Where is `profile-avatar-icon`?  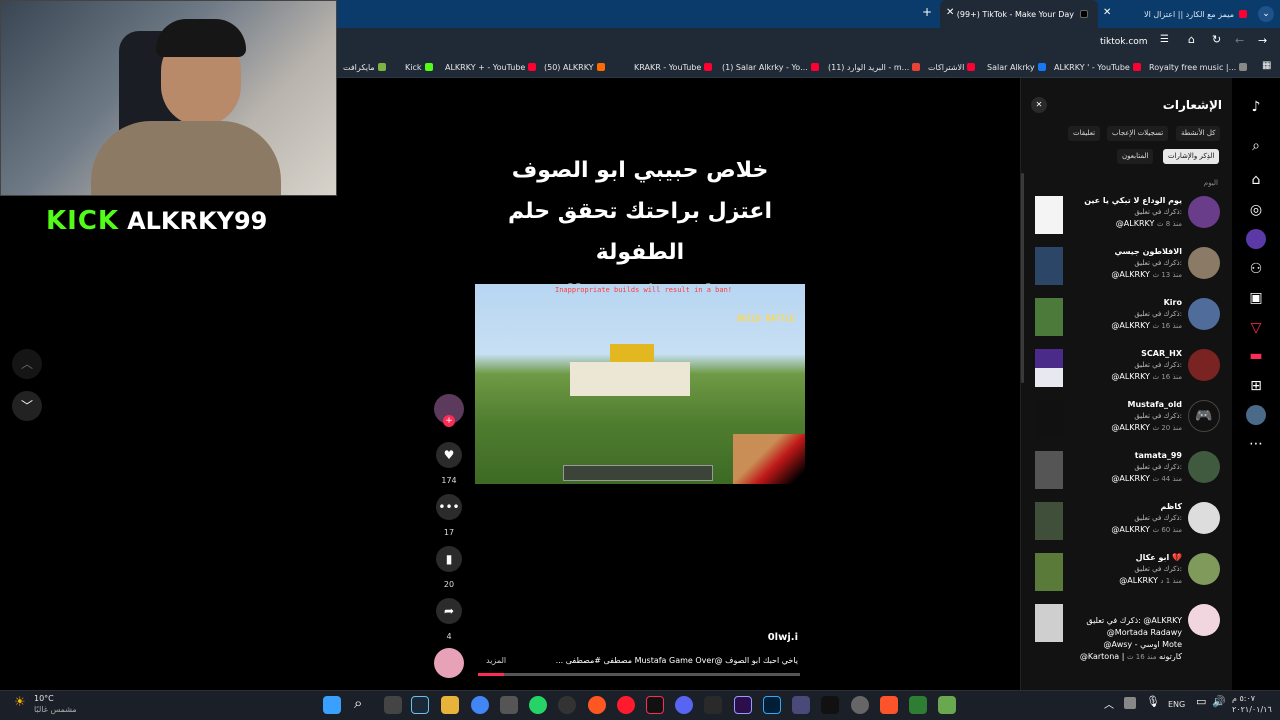
profile-avatar-icon is located at coordinates (1256, 239).